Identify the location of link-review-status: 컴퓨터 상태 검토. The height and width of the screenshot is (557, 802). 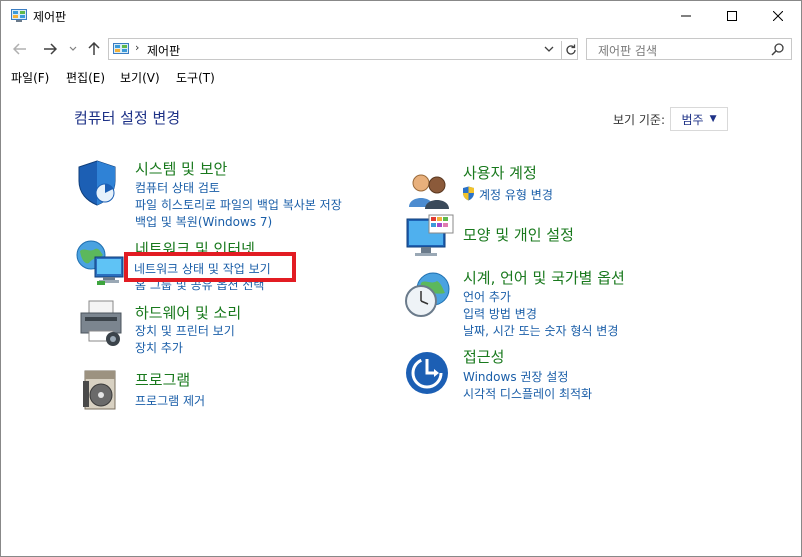
(177, 187).